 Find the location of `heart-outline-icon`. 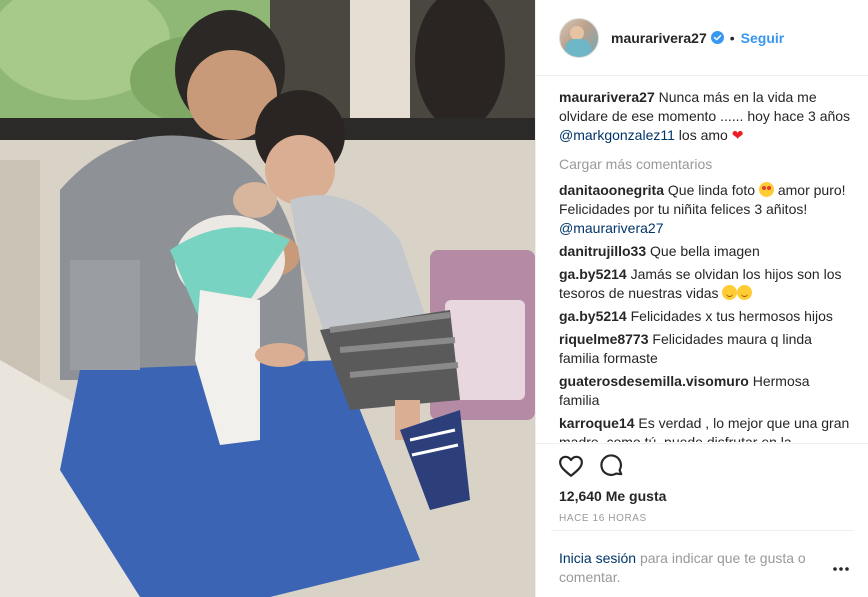

heart-outline-icon is located at coordinates (571, 466).